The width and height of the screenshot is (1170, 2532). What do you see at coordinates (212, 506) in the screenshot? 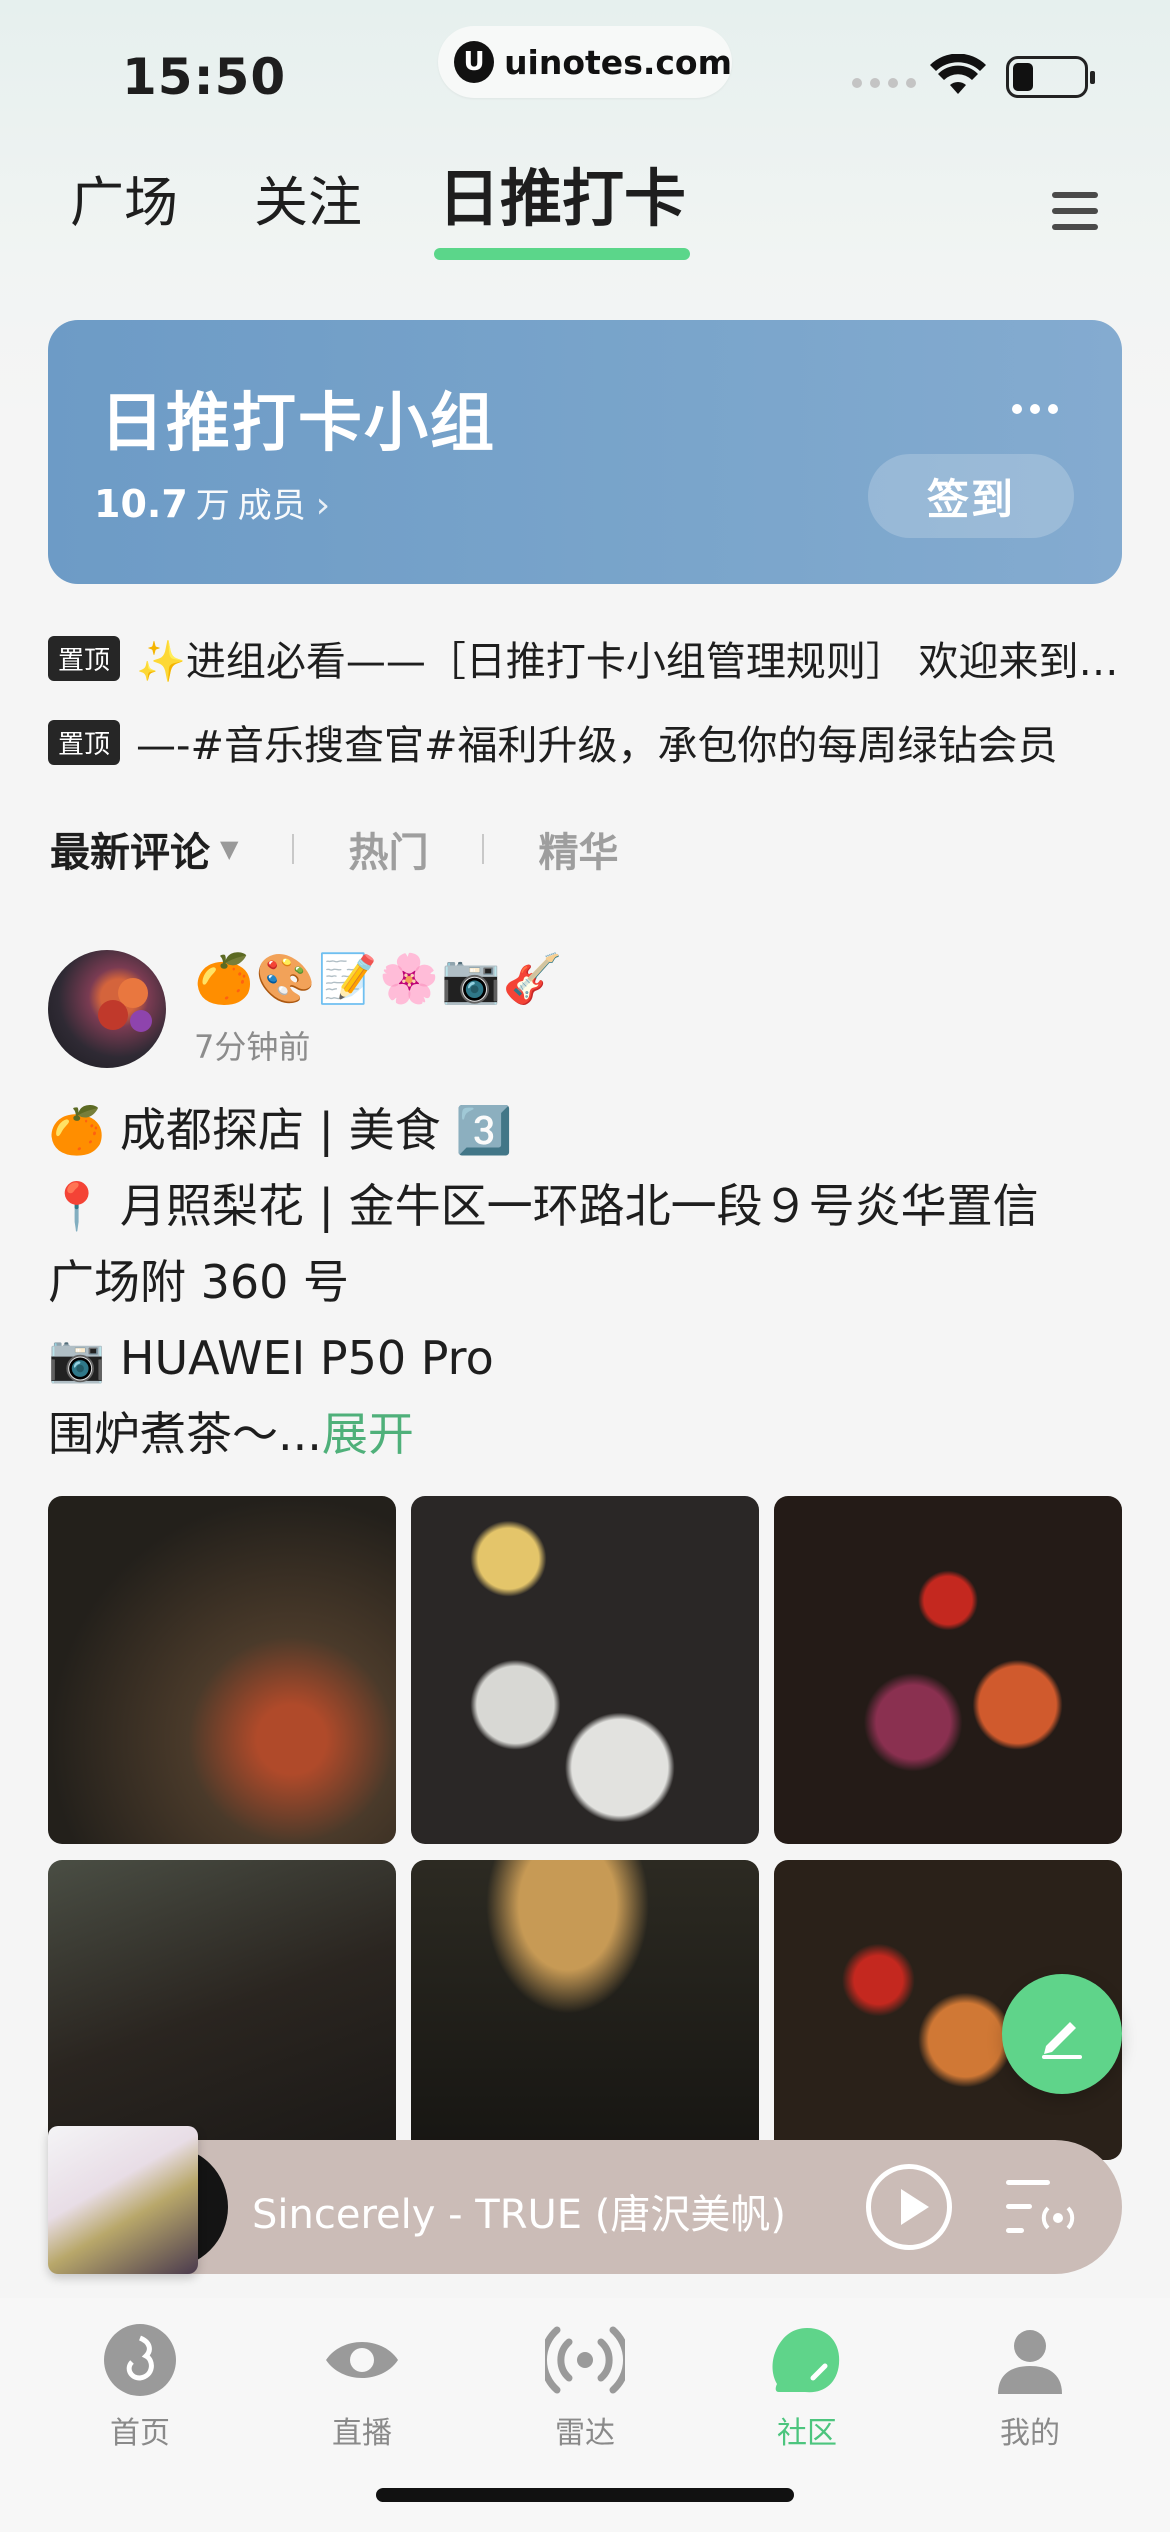
I see `members-unit: 万` at bounding box center [212, 506].